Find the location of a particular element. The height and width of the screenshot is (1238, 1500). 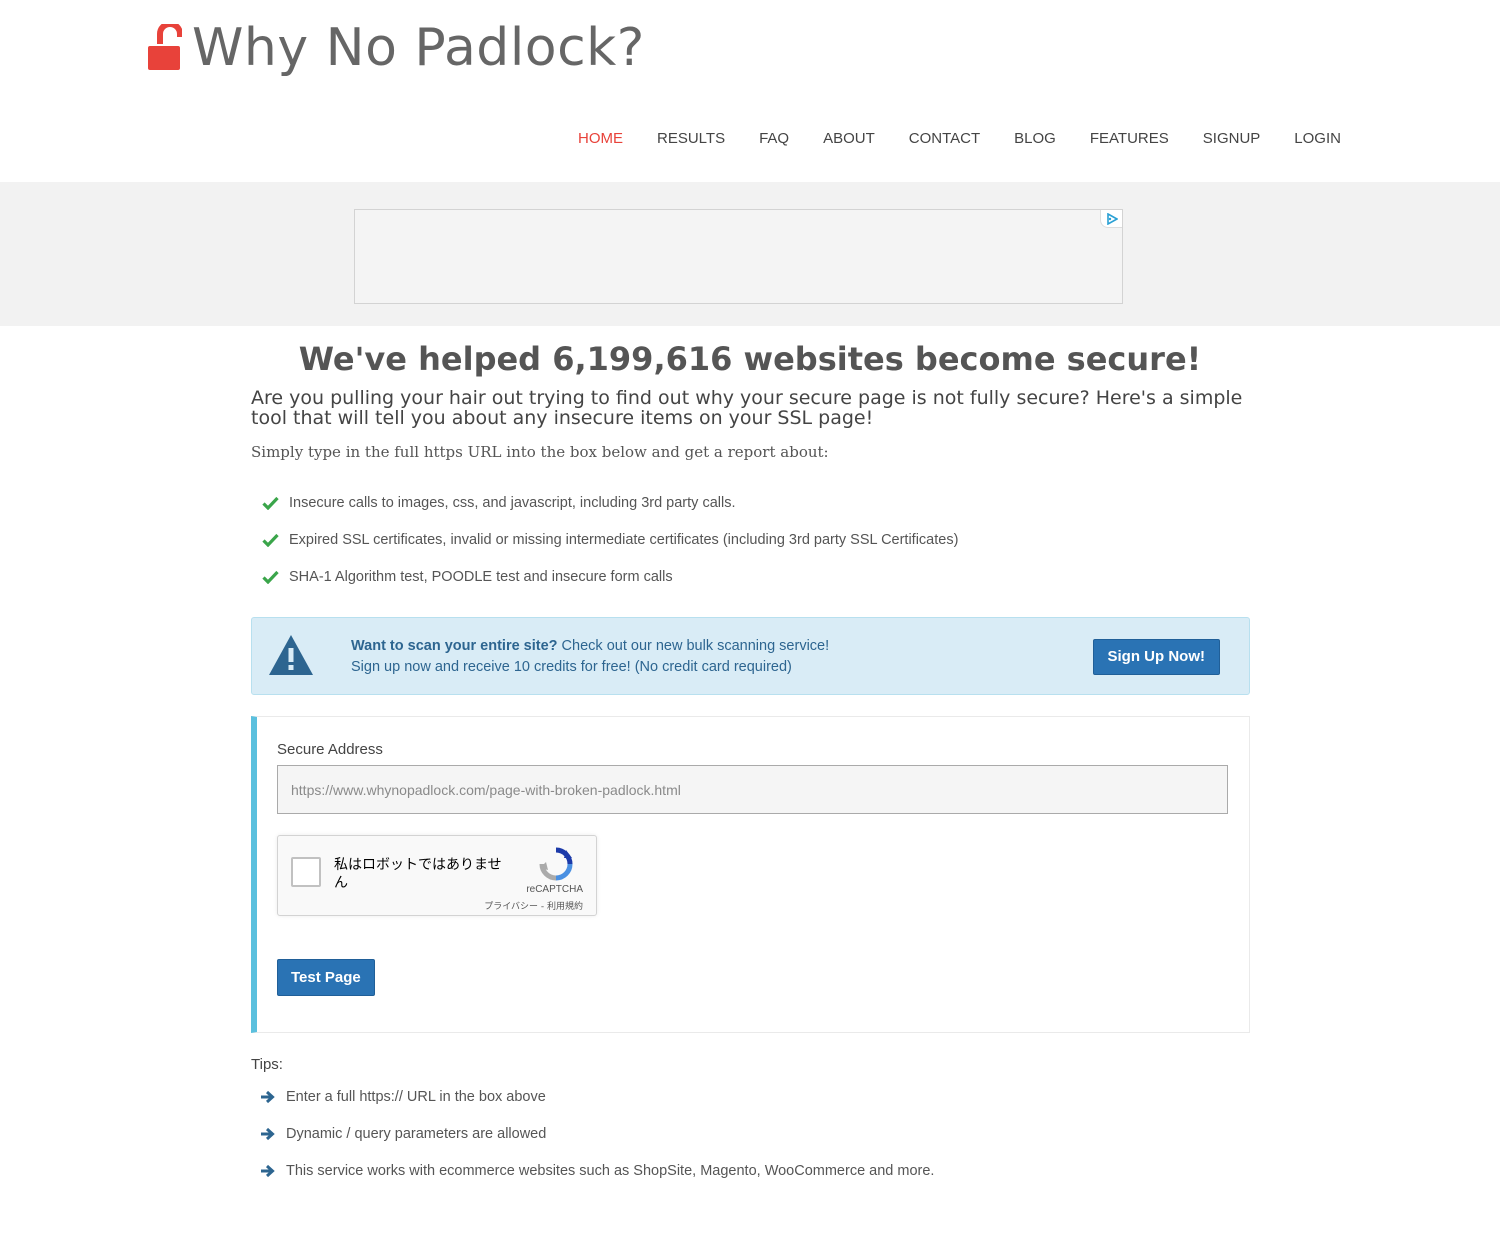

open-padlock-icon is located at coordinates (165, 47).